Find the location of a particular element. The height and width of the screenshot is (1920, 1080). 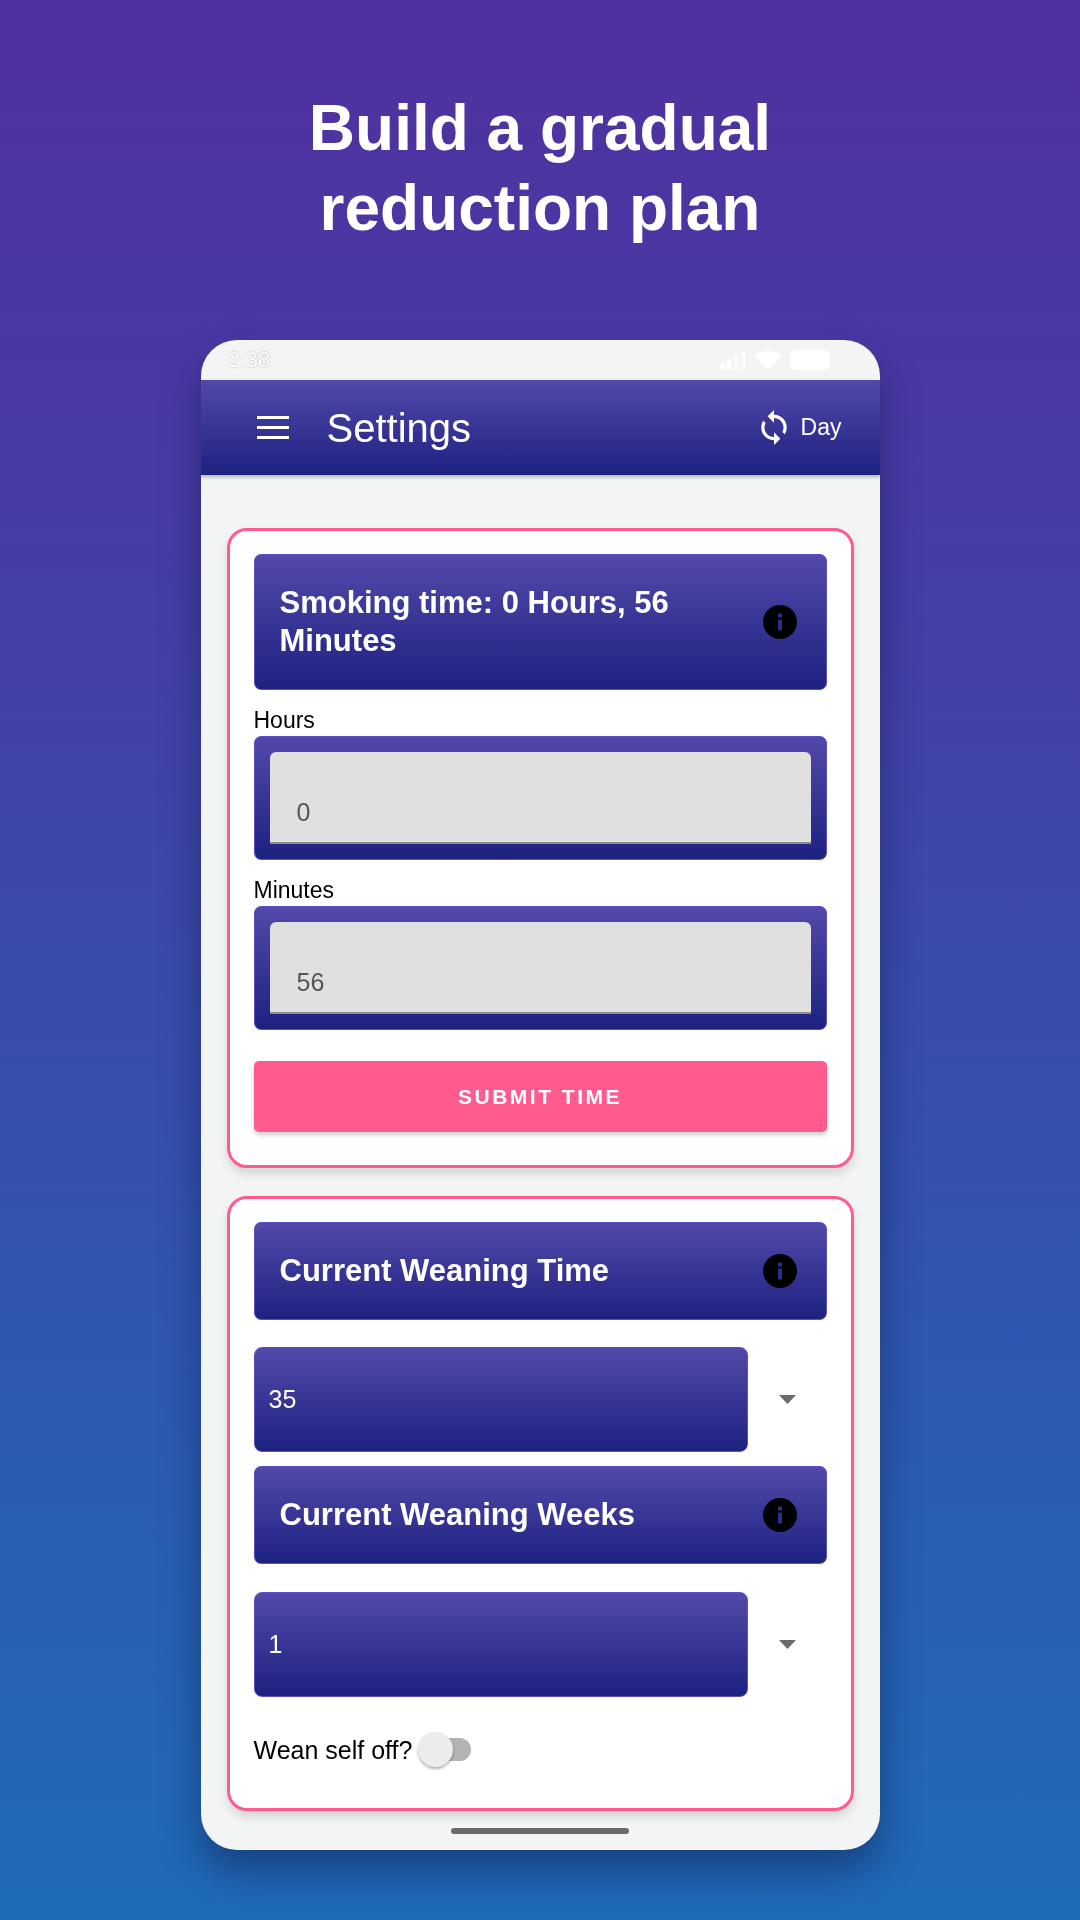

field-label: Hours is located at coordinates (284, 720).